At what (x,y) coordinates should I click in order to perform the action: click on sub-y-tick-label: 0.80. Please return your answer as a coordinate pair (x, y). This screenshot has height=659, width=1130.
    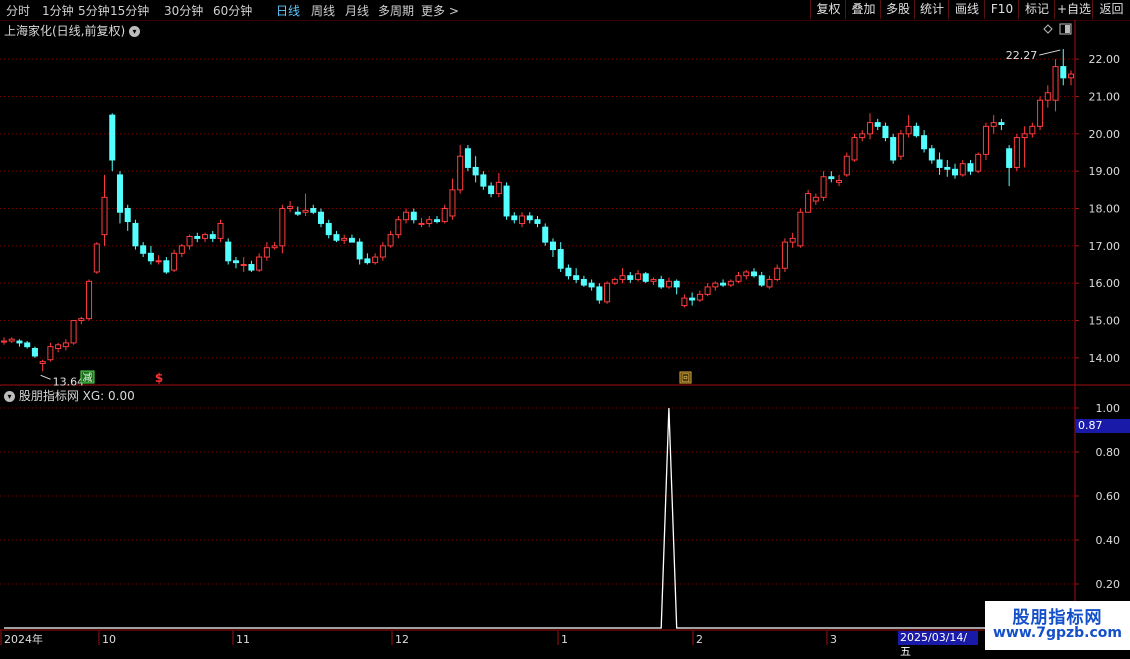
    Looking at the image, I should click on (1108, 452).